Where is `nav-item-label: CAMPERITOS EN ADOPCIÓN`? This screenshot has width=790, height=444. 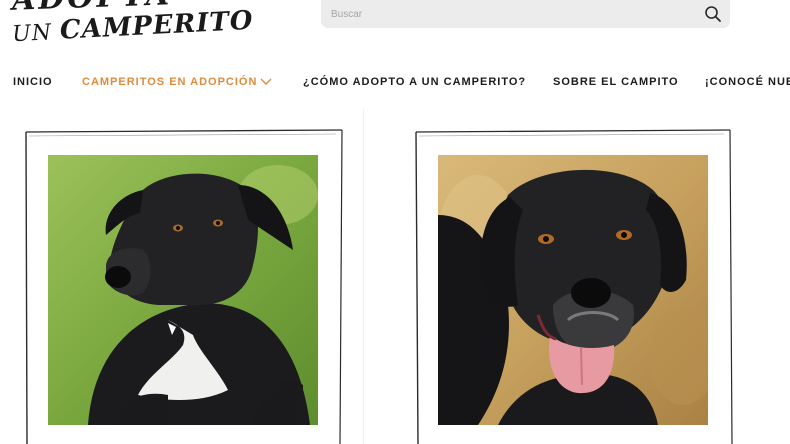 nav-item-label: CAMPERITOS EN ADOPCIÓN is located at coordinates (170, 82).